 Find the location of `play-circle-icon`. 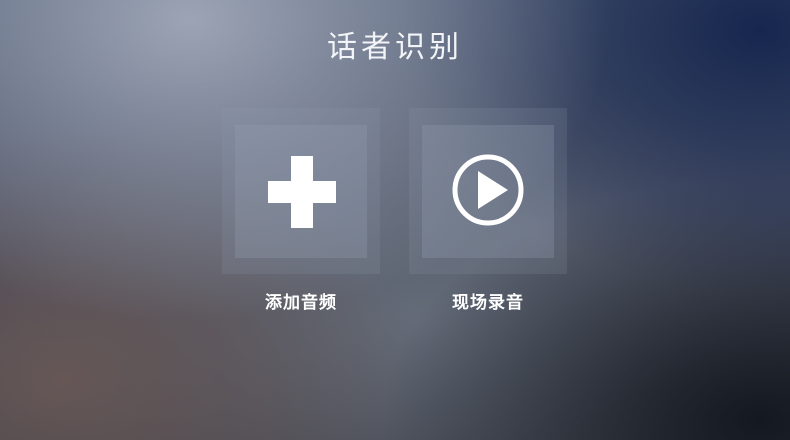

play-circle-icon is located at coordinates (488, 190).